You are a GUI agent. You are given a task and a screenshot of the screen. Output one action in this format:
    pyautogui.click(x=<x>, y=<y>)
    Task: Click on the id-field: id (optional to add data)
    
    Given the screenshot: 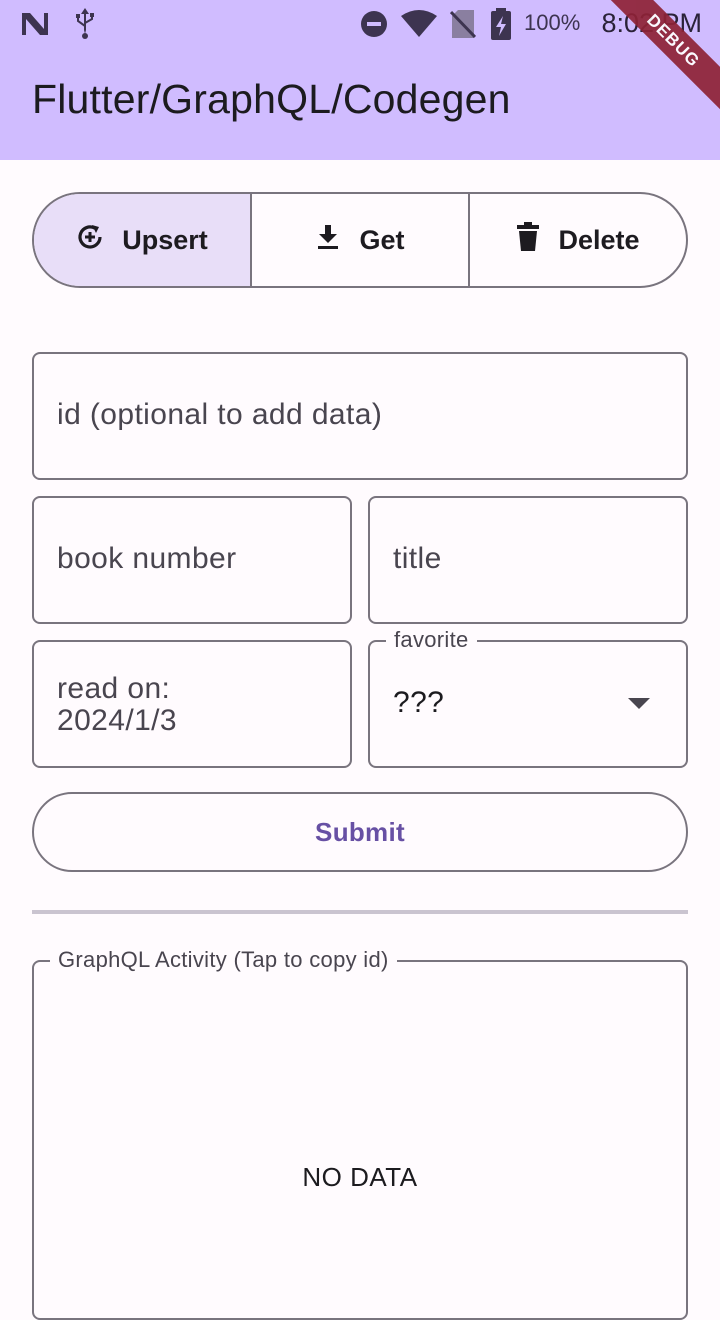 What is the action you would take?
    pyautogui.click(x=360, y=416)
    